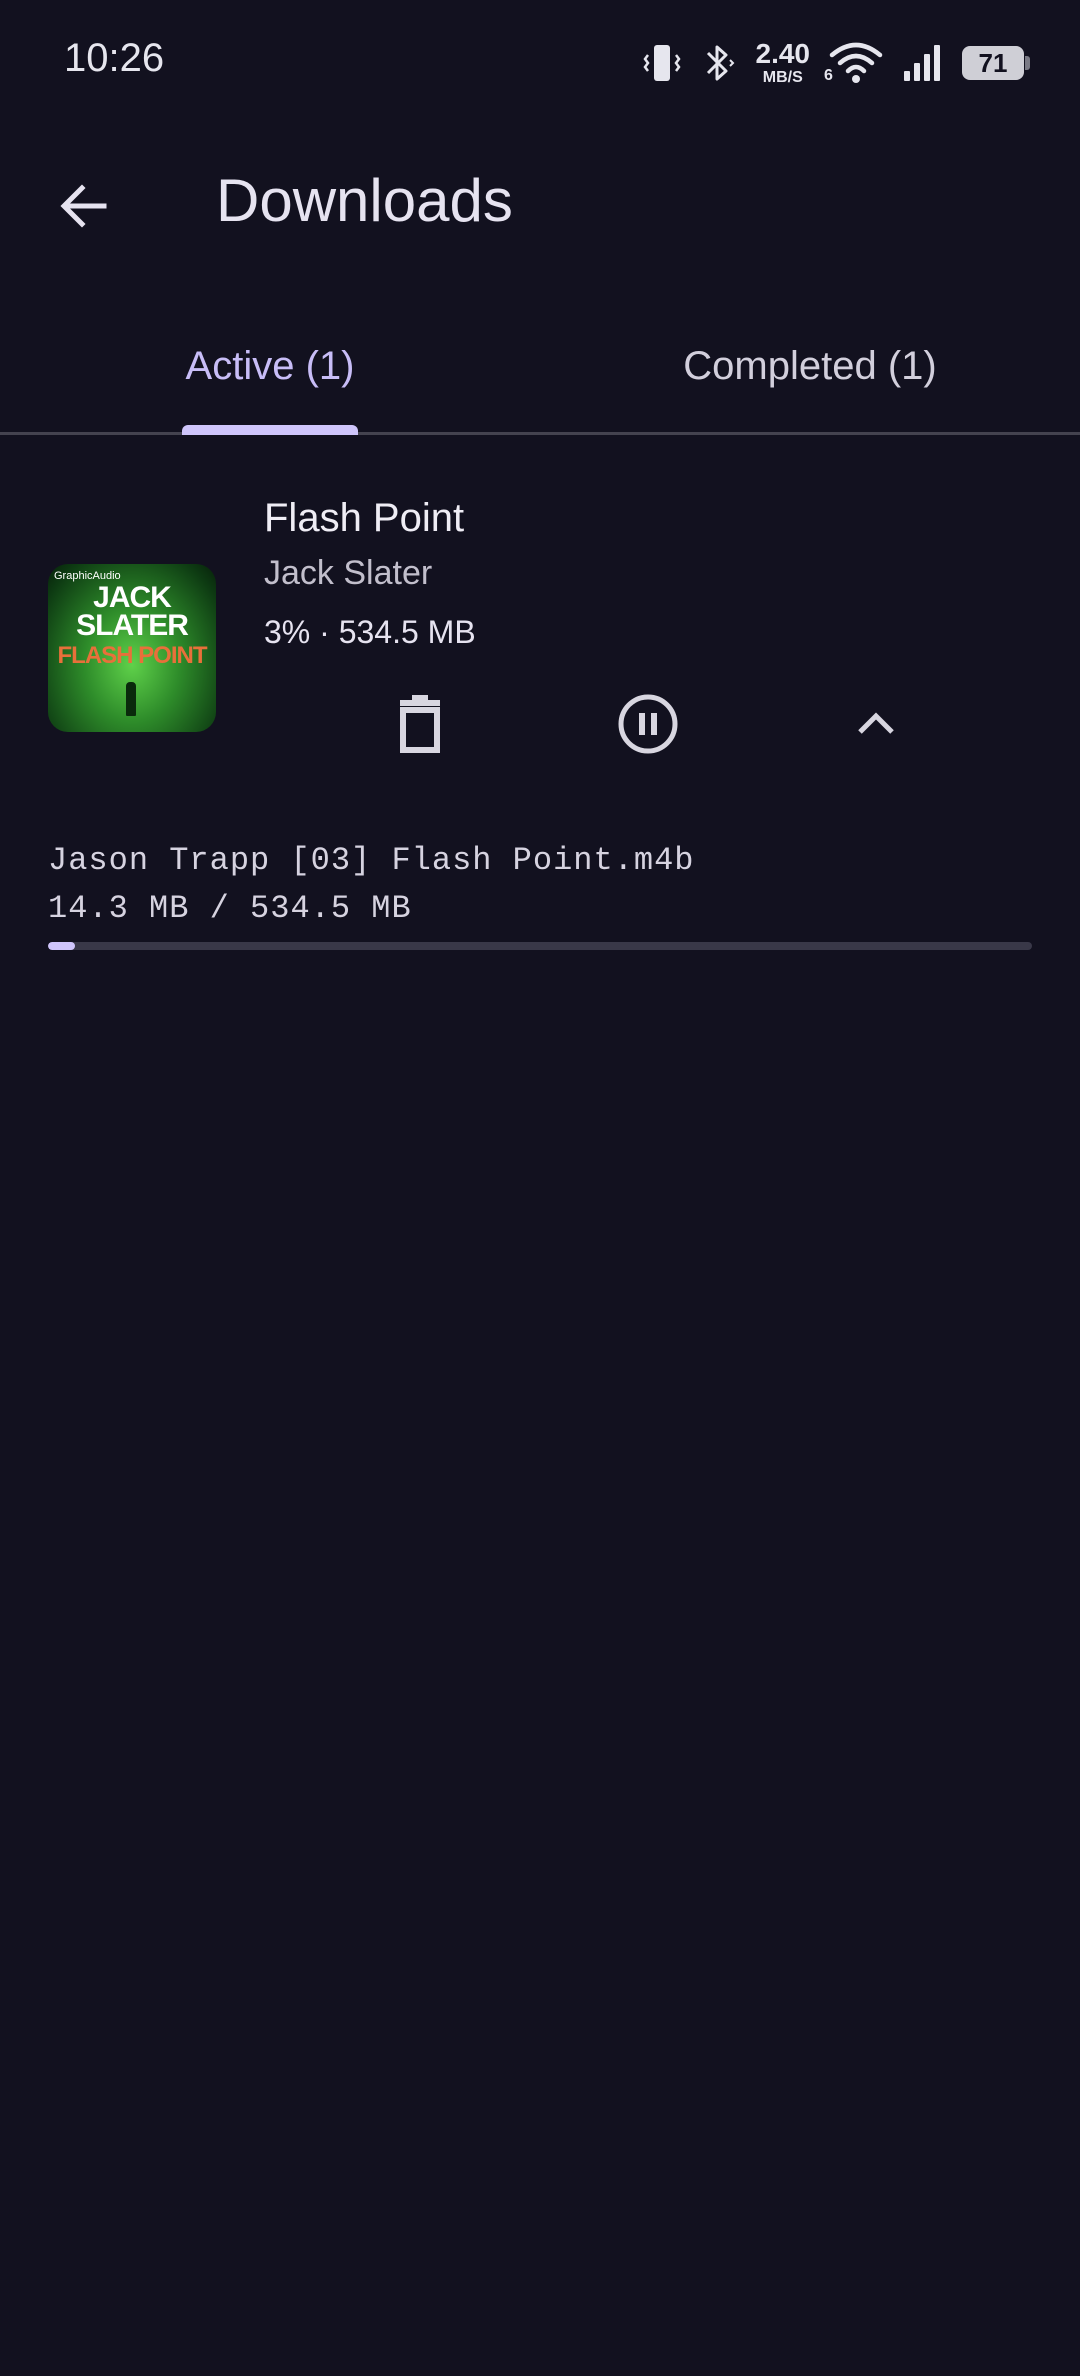 Image resolution: width=1080 pixels, height=2376 pixels. I want to click on trash-icon, so click(420, 726).